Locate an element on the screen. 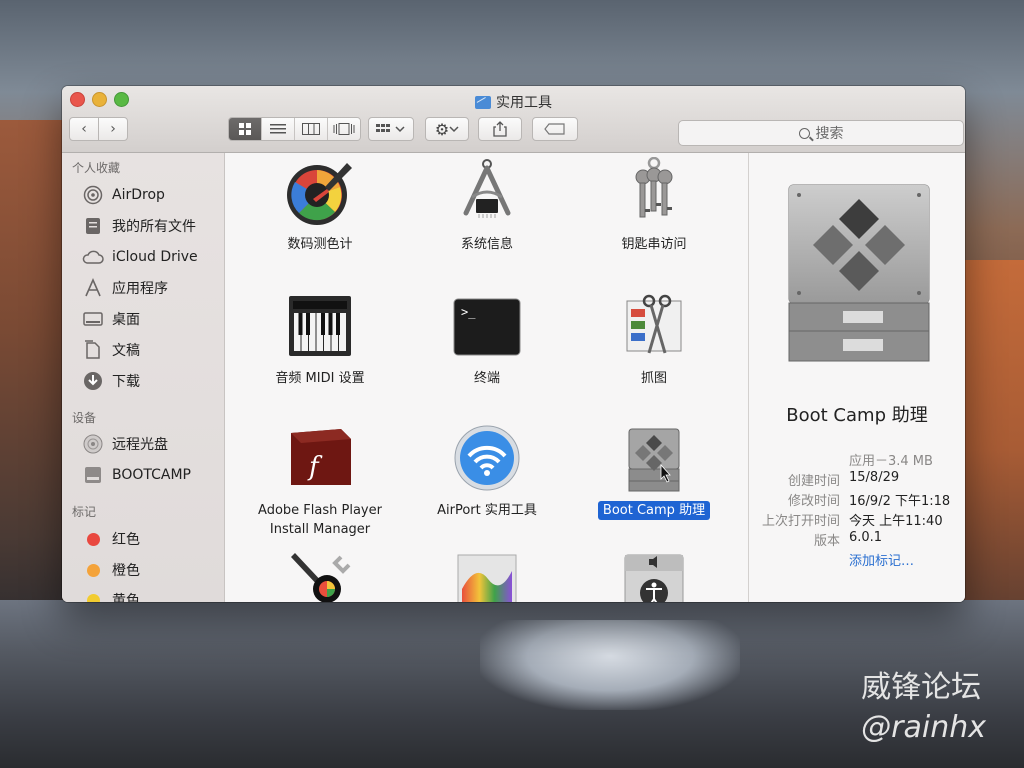  sidebar-item-all-files: 我的所有文件 is located at coordinates (139, 226).